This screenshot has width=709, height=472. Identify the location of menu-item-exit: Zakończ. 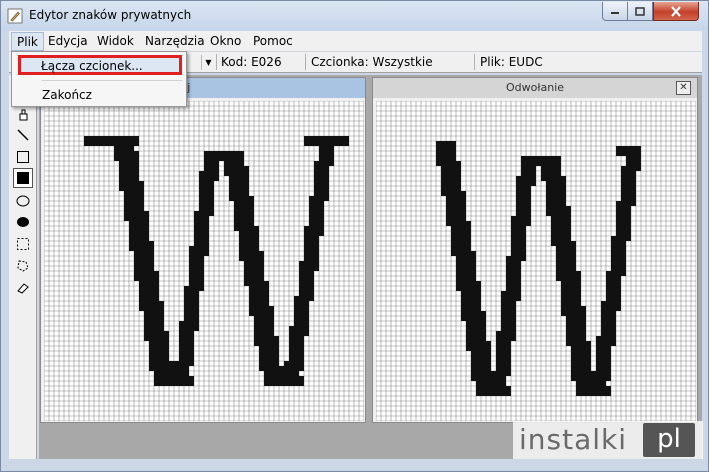
(100, 95).